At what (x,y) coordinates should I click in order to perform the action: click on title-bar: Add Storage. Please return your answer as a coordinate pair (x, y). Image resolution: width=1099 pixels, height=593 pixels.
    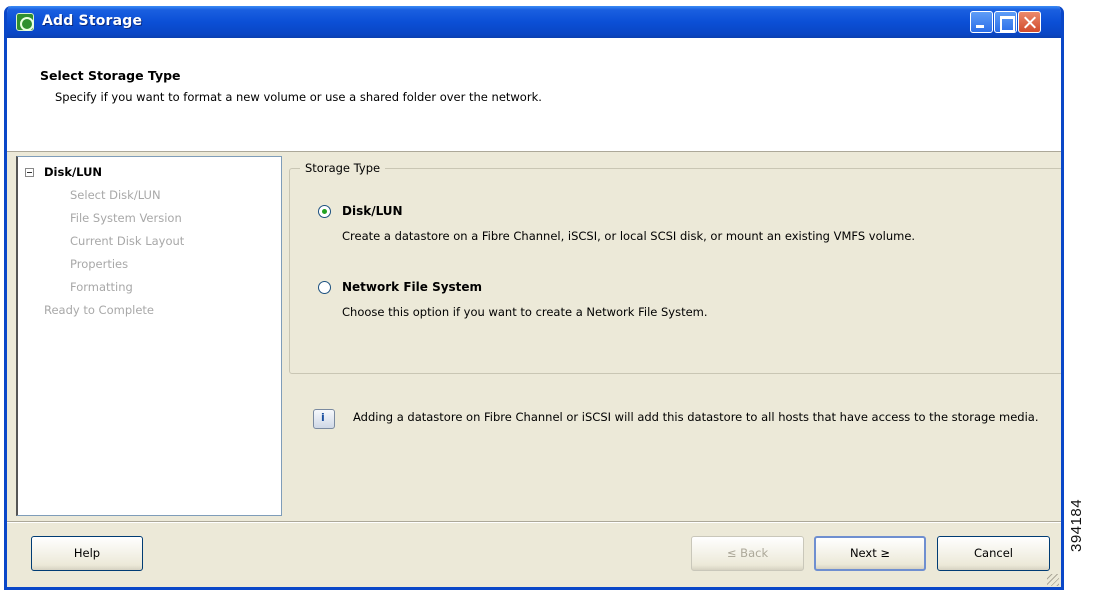
    Looking at the image, I should click on (534, 22).